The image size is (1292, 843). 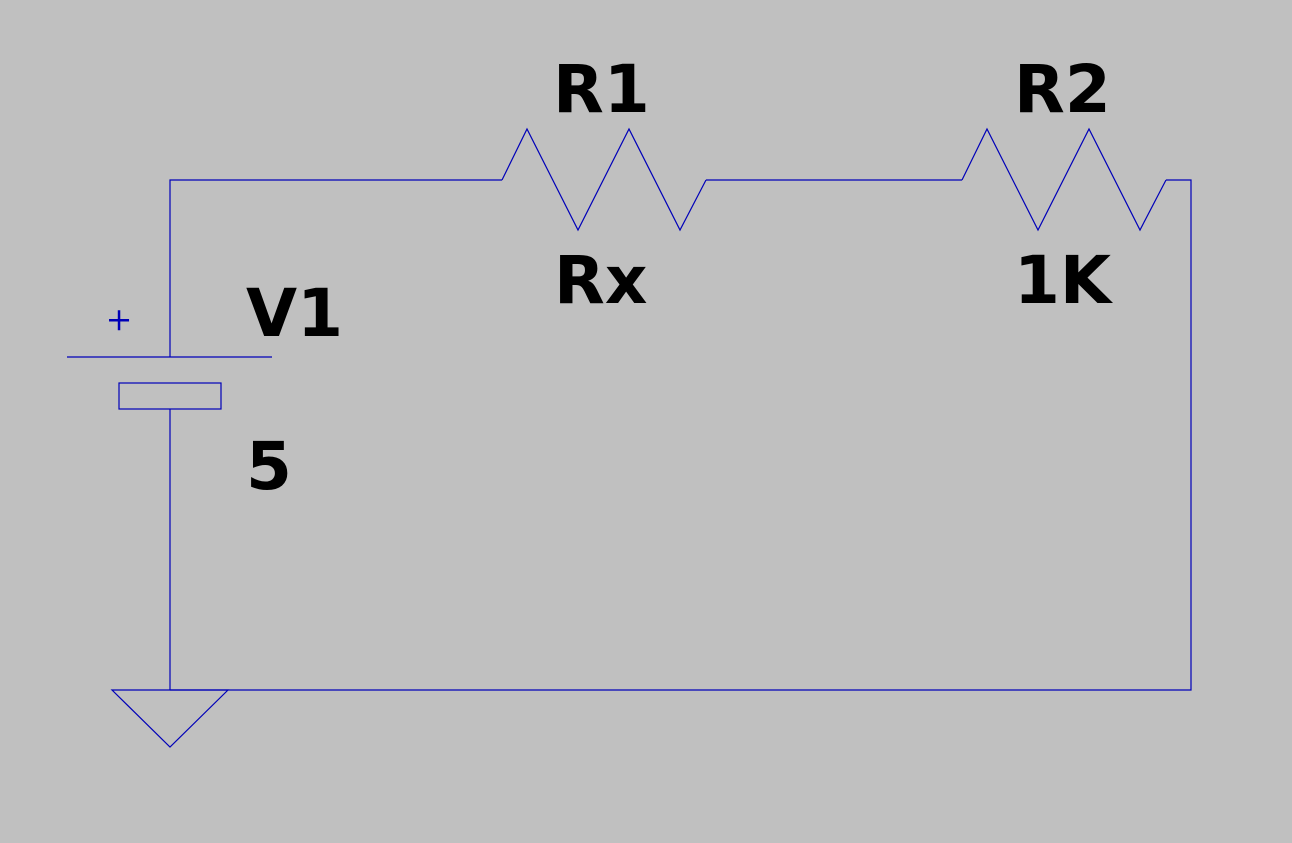 I want to click on r2-name-label: R2, so click(x=1062, y=89).